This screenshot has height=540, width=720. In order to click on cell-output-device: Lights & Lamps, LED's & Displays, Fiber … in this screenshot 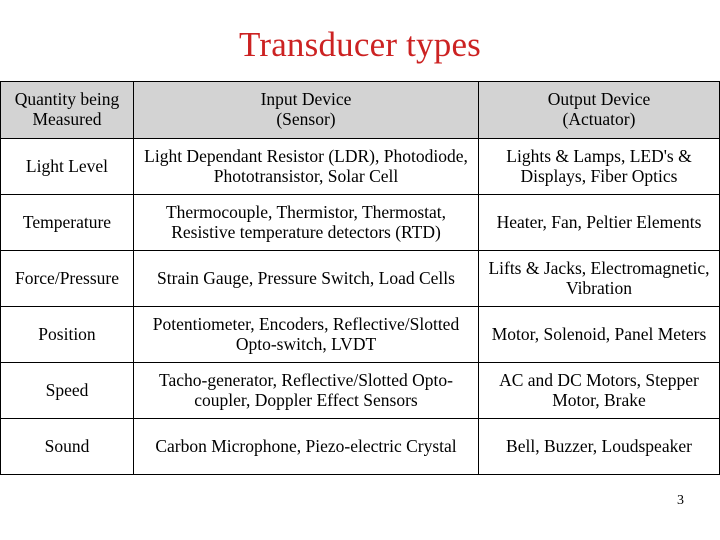, I will do `click(599, 166)`.